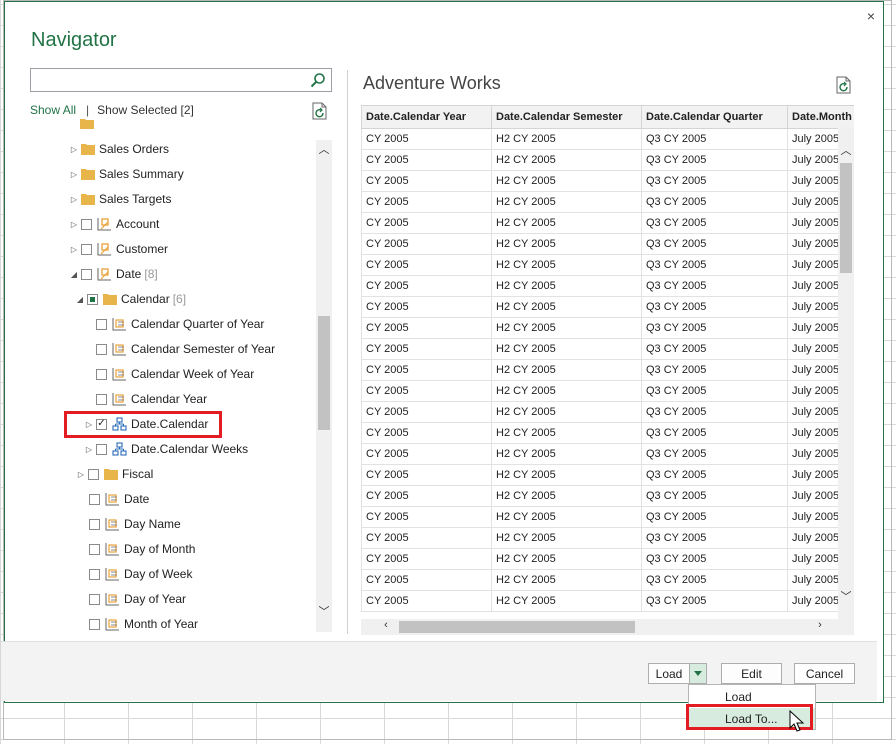 The image size is (896, 744). What do you see at coordinates (846, 150) in the screenshot?
I see `preview-scroll-up-icon: ︿` at bounding box center [846, 150].